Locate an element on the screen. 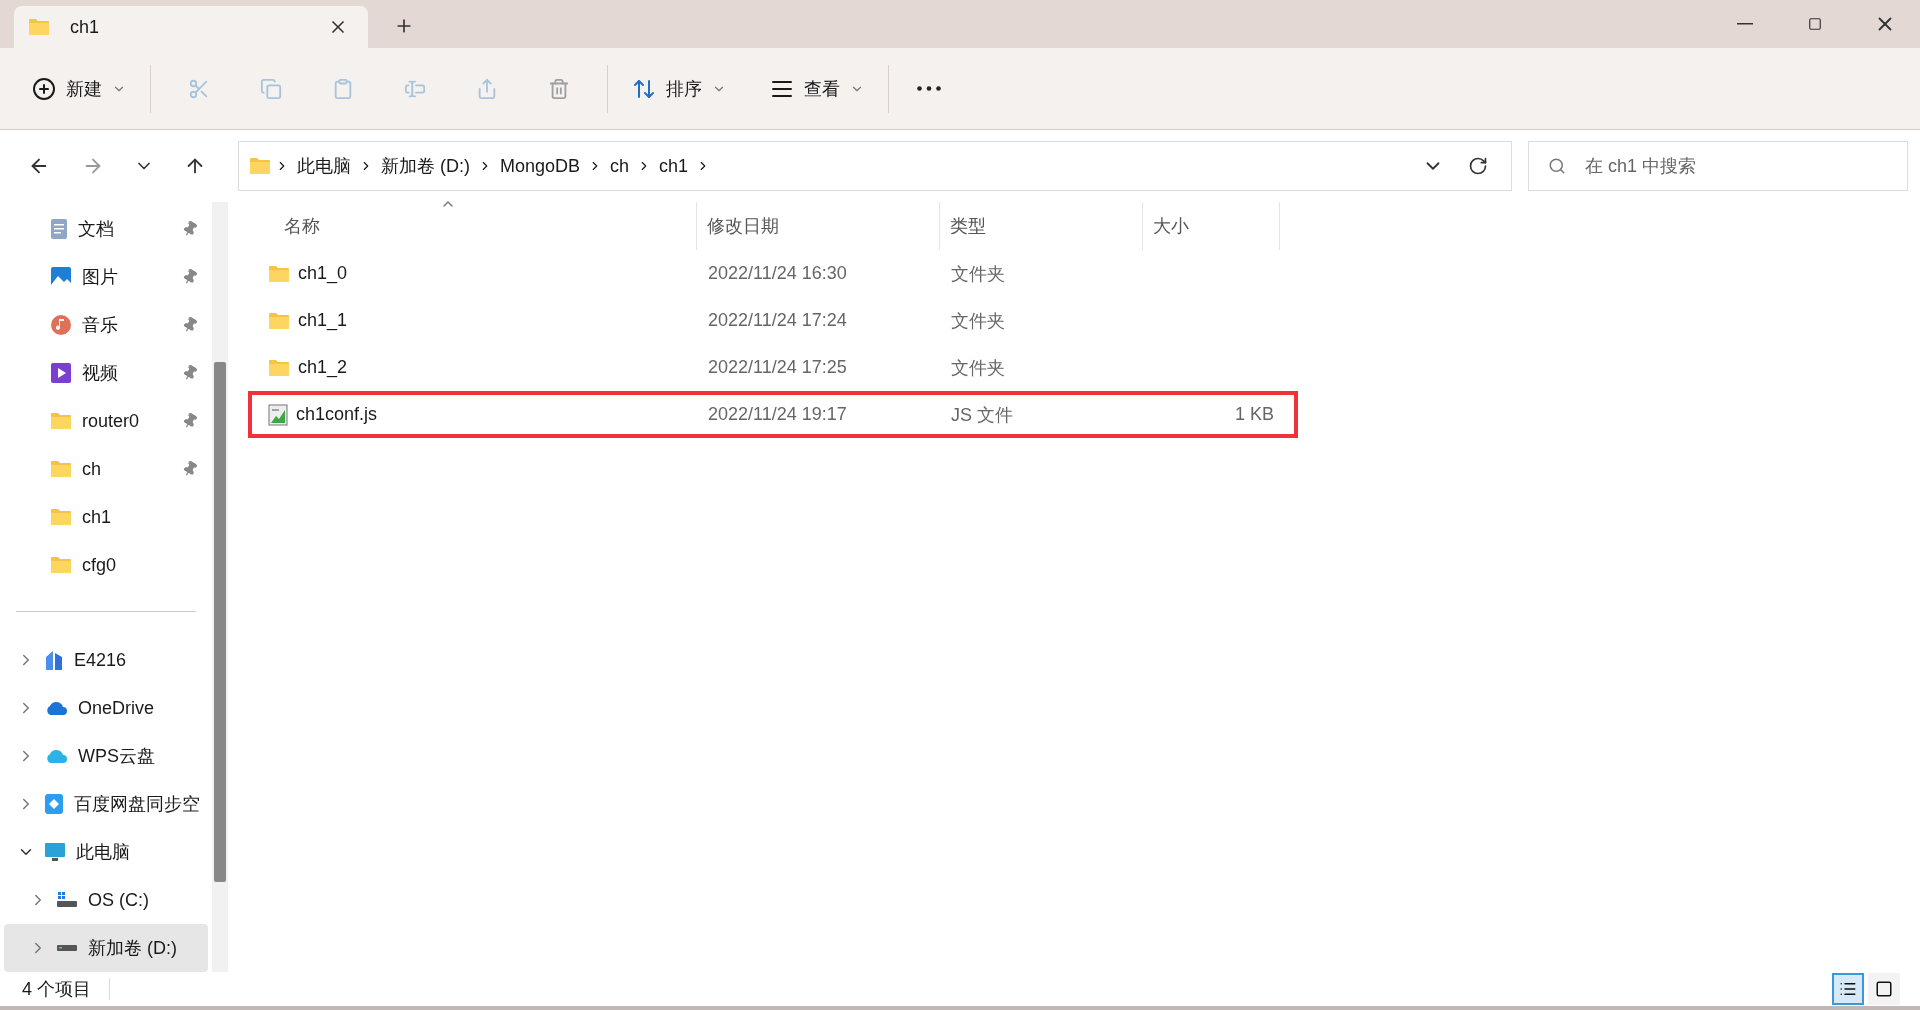  file-name: ch1conf.js is located at coordinates (337, 414).